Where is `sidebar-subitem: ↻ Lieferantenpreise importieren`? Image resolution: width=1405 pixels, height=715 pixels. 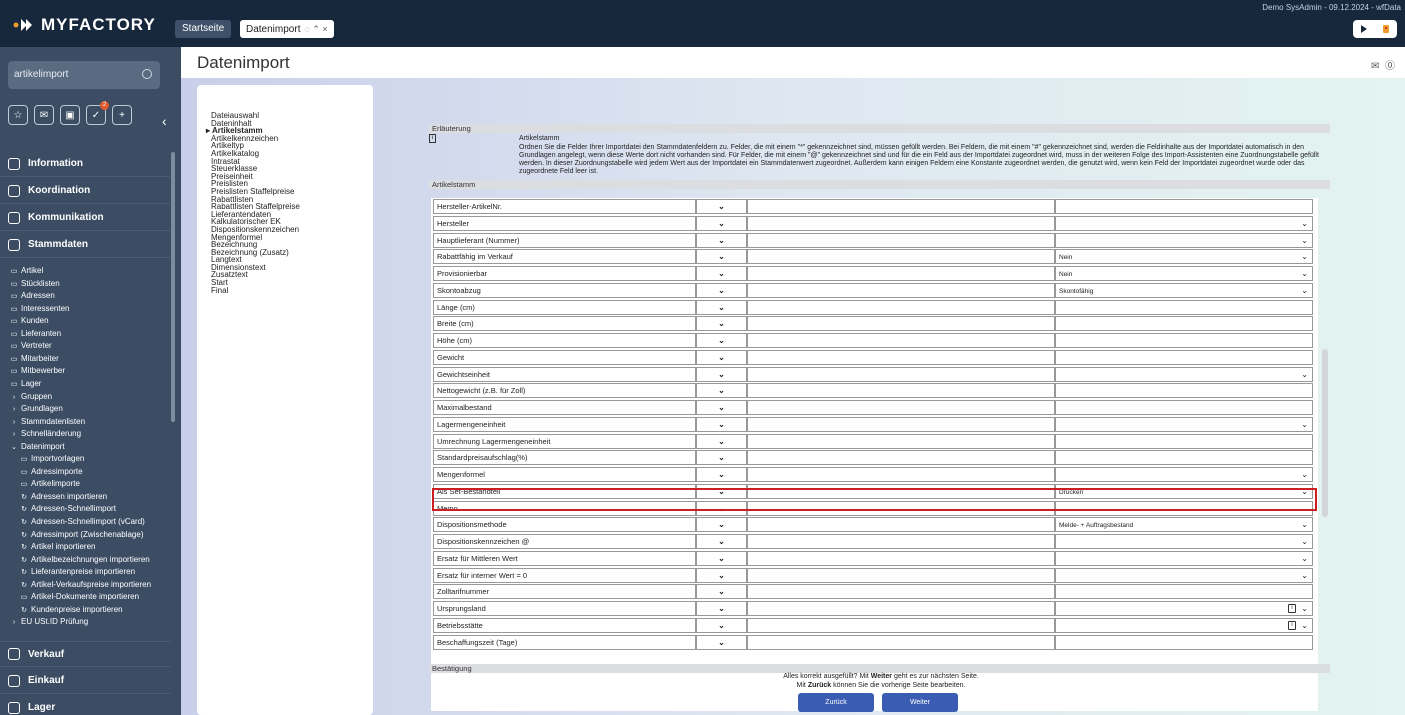
sidebar-subitem: ↻ Lieferantenpreise importieren is located at coordinates (85, 572).